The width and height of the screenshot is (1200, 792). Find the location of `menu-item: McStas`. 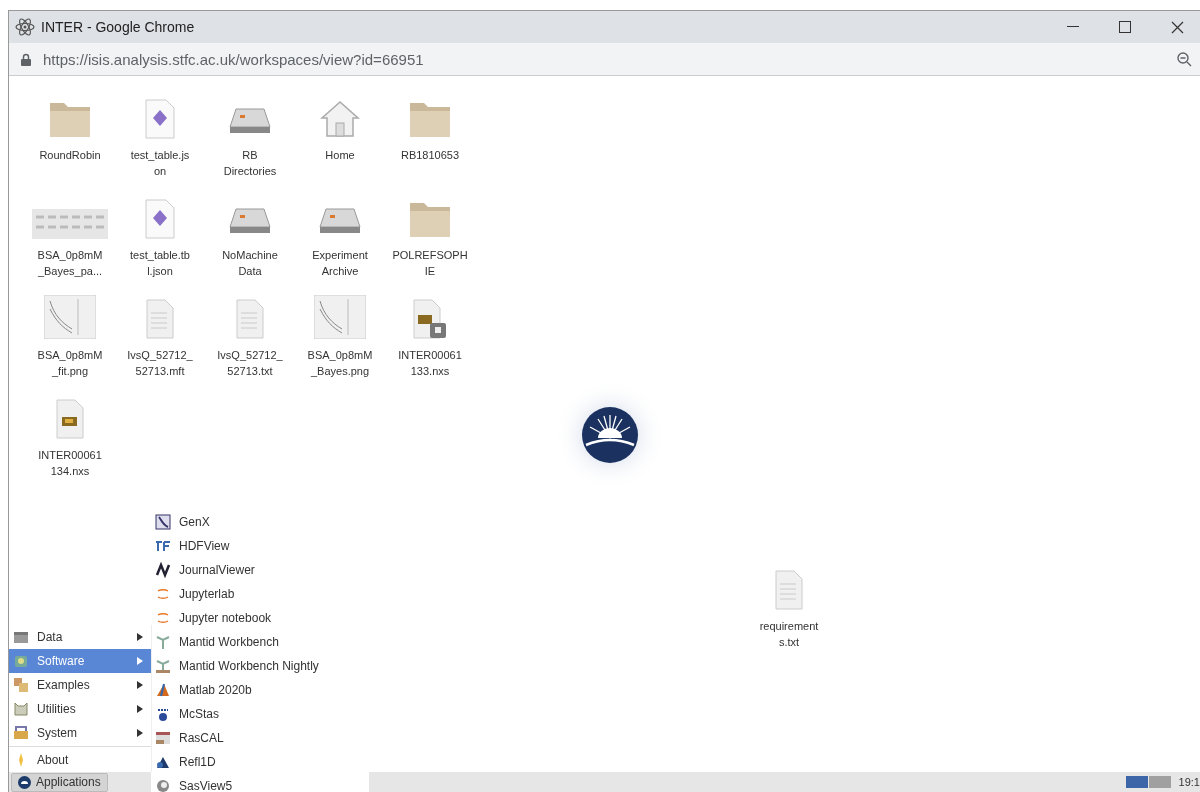

menu-item: McStas is located at coordinates (260, 714).